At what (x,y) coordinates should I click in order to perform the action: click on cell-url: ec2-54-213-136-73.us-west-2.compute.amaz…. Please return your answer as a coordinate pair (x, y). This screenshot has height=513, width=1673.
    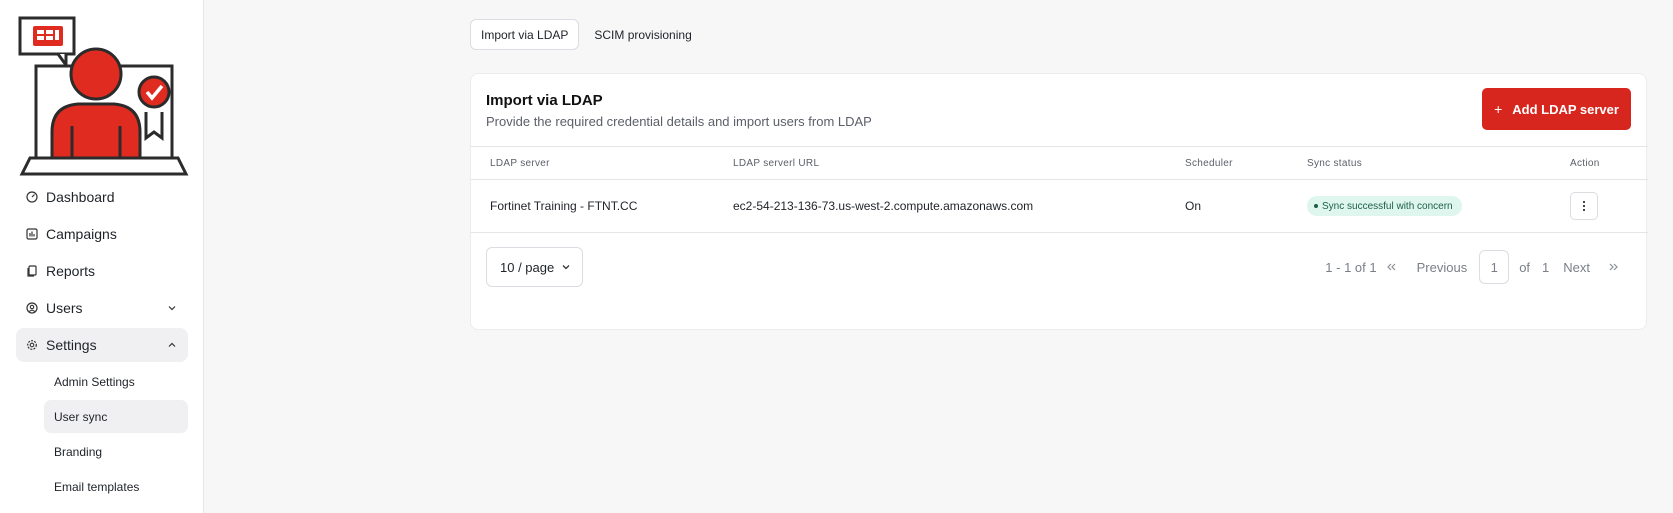
    Looking at the image, I should click on (883, 206).